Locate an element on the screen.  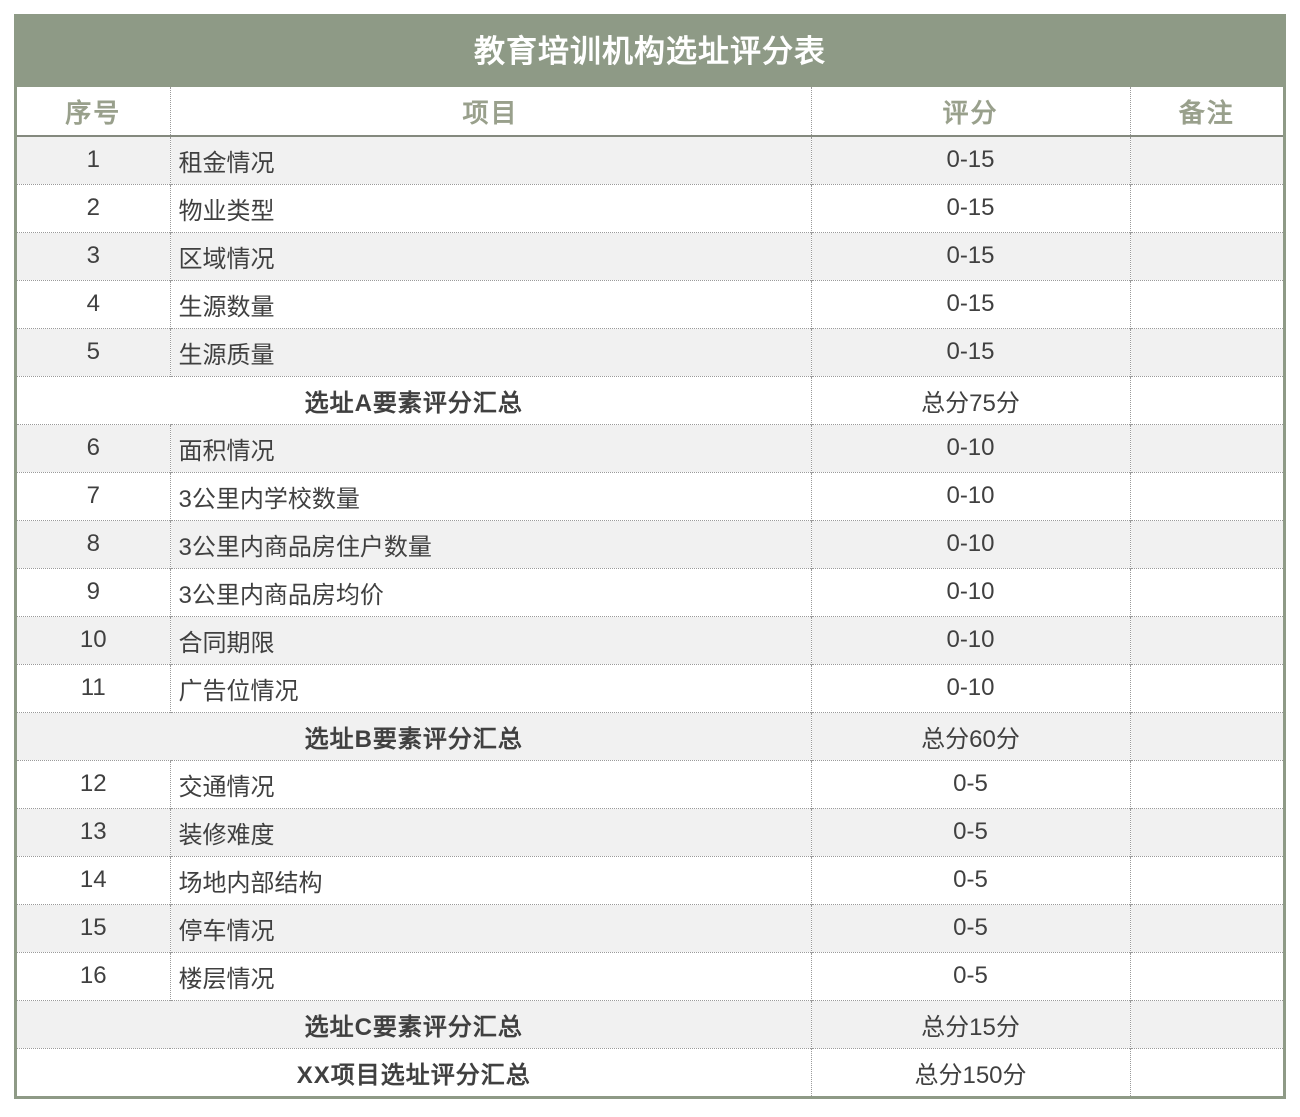
item-name: 面积情况 is located at coordinates (490, 447).